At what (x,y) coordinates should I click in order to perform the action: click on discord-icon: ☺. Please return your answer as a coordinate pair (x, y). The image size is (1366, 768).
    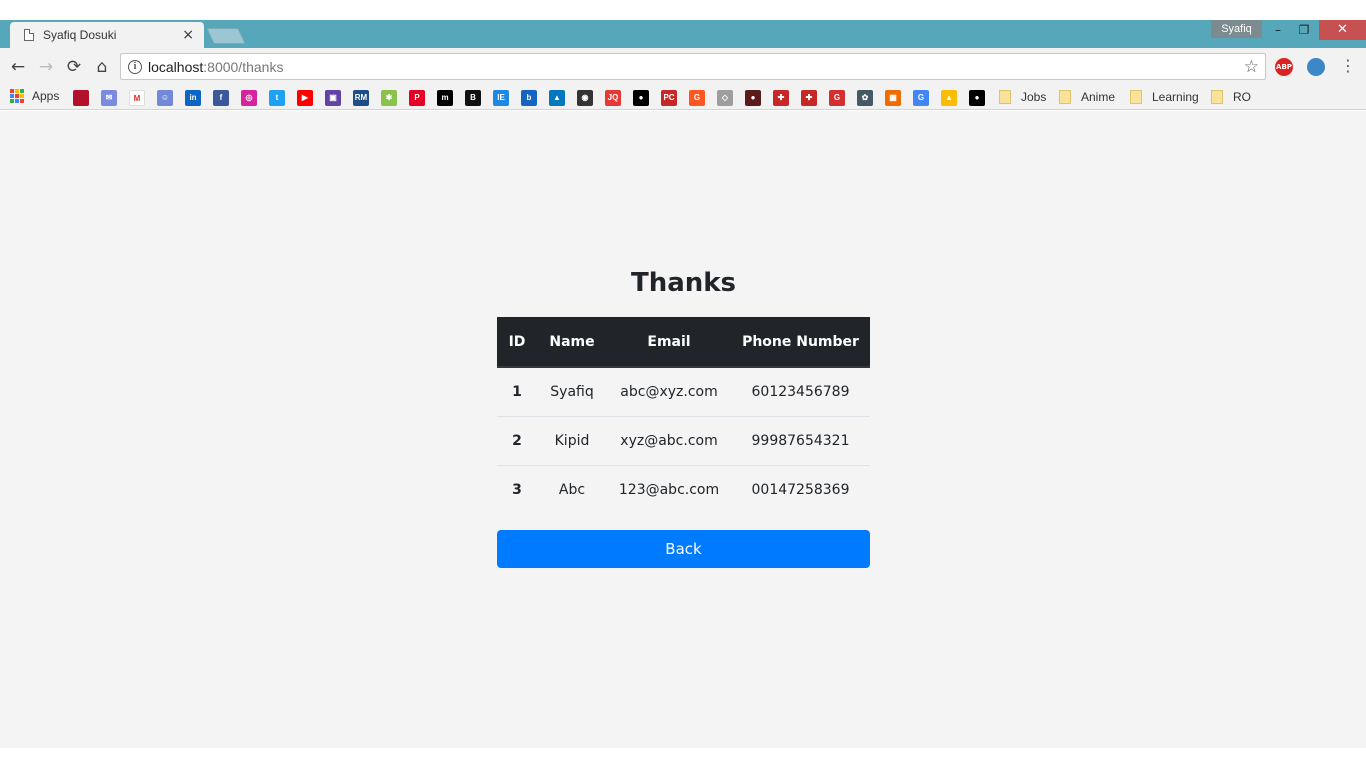
    Looking at the image, I should click on (165, 98).